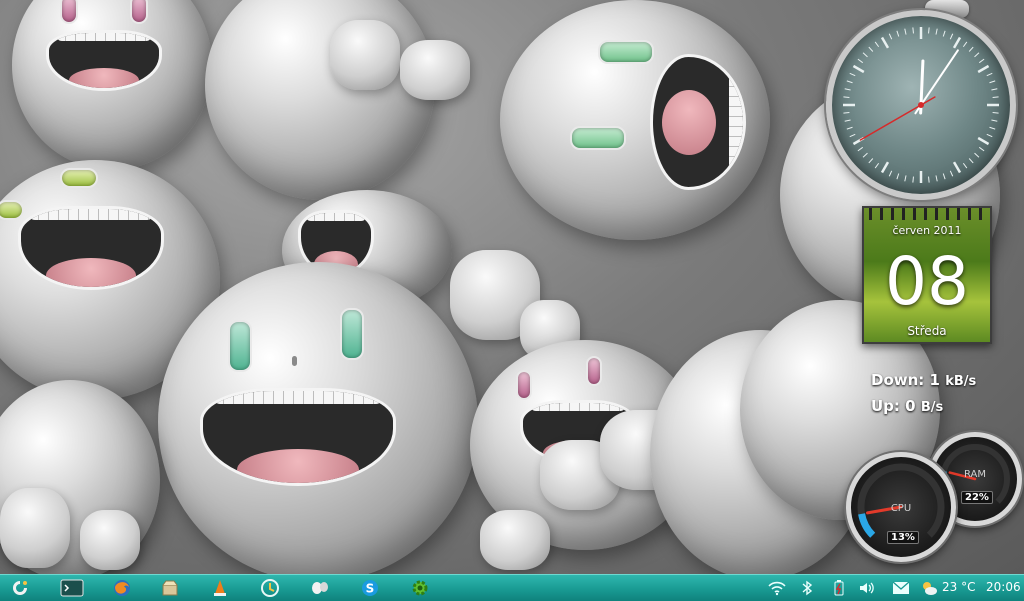 The width and height of the screenshot is (1024, 601). Describe the element at coordinates (777, 588) in the screenshot. I see `wifi-icon` at that location.